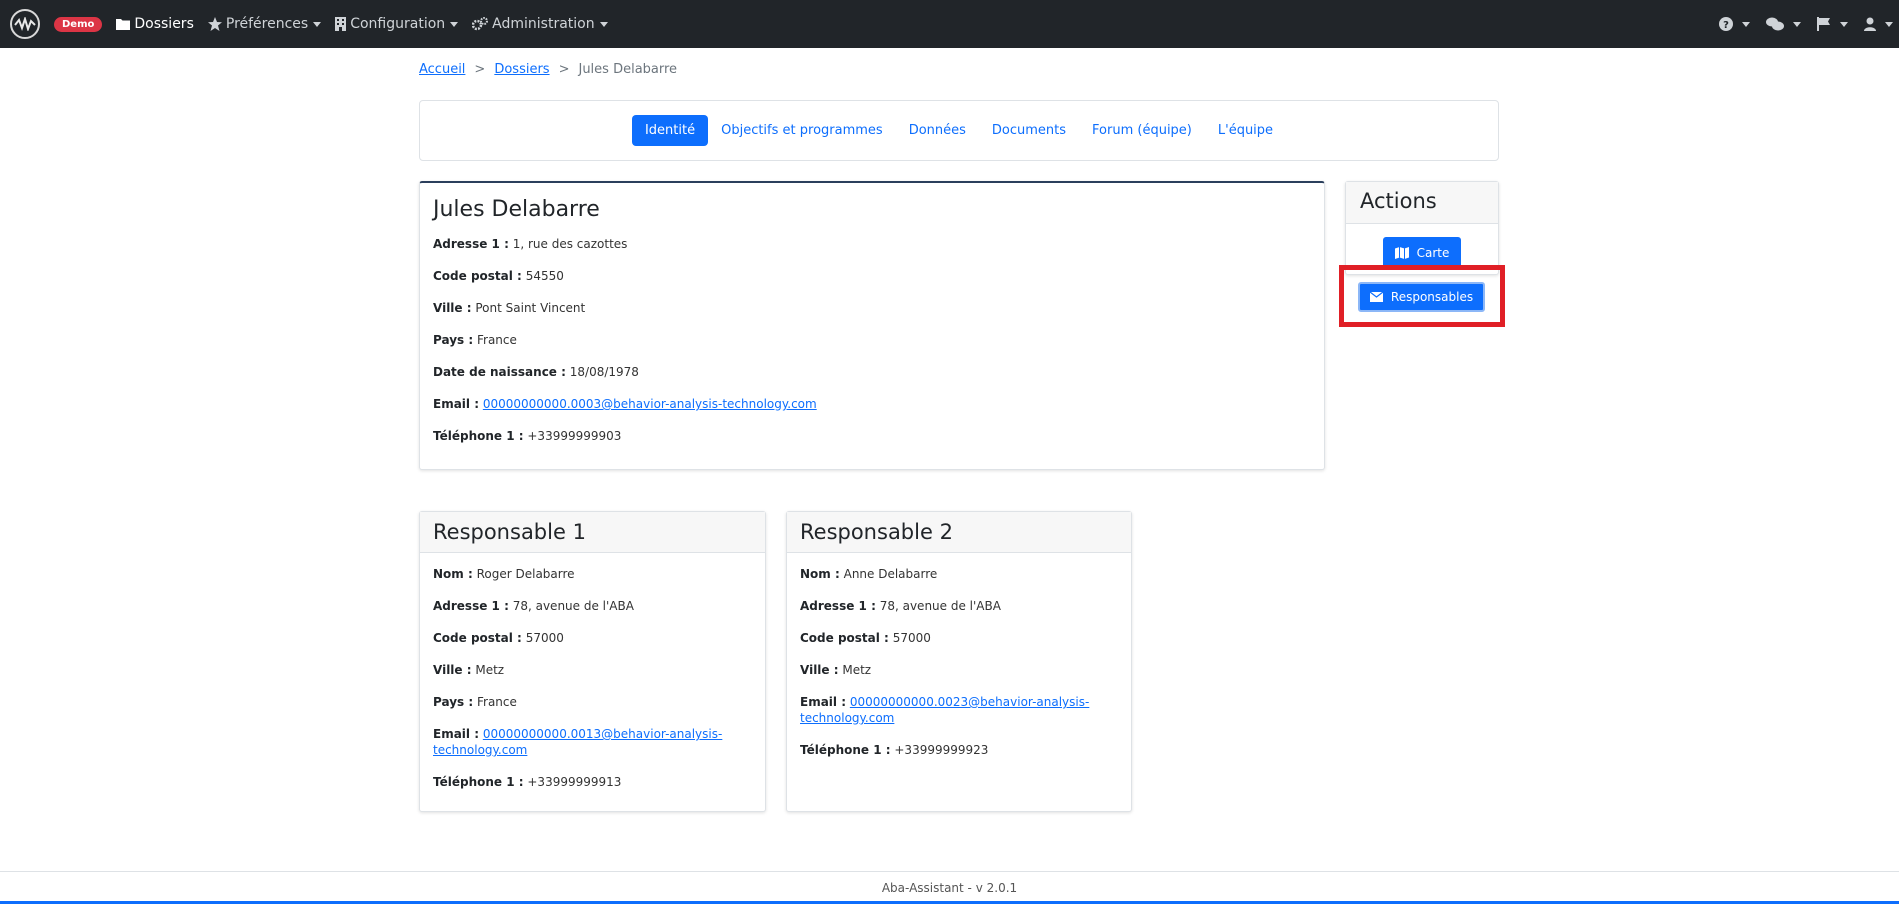  What do you see at coordinates (937, 130) in the screenshot?
I see `tab-donnees: Données` at bounding box center [937, 130].